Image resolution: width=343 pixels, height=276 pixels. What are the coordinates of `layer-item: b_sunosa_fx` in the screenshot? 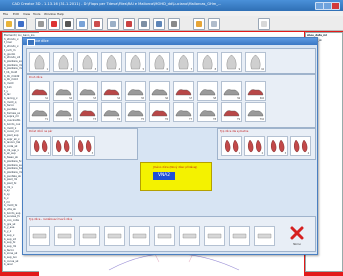 It's located at (12, 216).